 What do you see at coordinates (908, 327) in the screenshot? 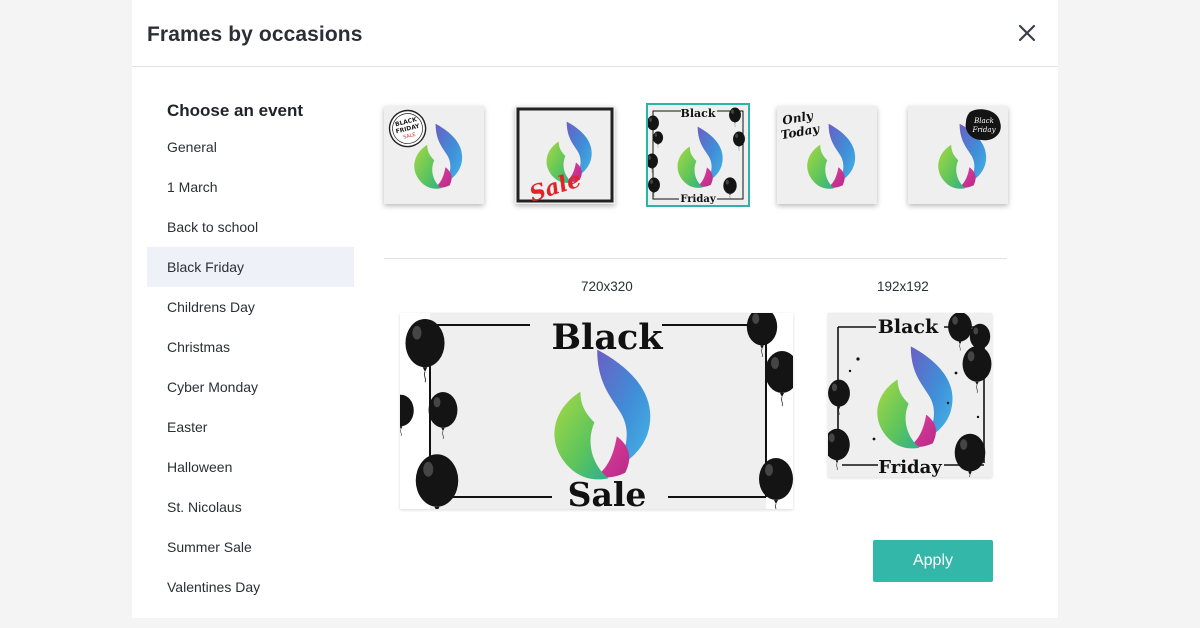
I see `square-preview-top-text: Black` at bounding box center [908, 327].